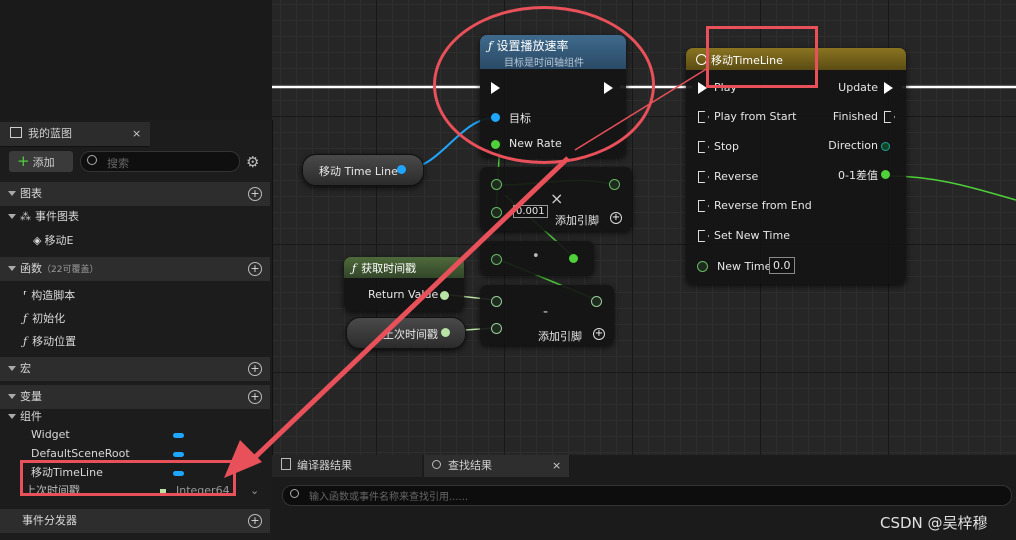 This screenshot has height=540, width=1016. I want to click on watermark: CSDN @吴梓穆, so click(934, 523).